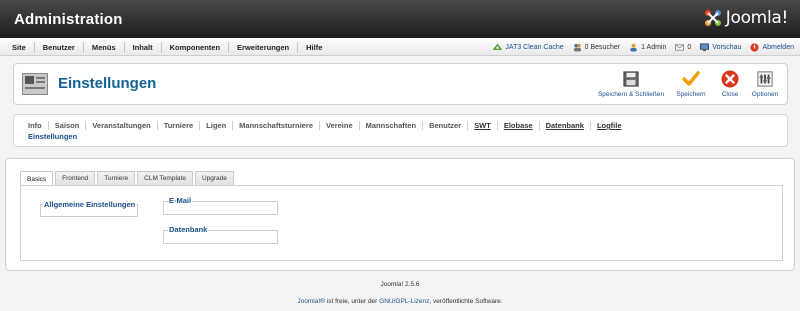  Describe the element at coordinates (609, 125) in the screenshot. I see `submenu-logfile: Logfile` at that location.